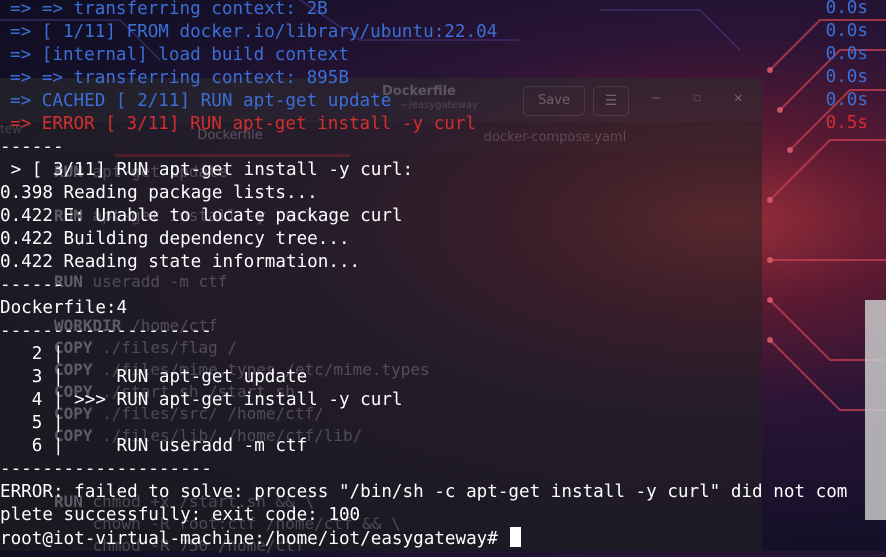  I want to click on text-cursor, so click(516, 537).